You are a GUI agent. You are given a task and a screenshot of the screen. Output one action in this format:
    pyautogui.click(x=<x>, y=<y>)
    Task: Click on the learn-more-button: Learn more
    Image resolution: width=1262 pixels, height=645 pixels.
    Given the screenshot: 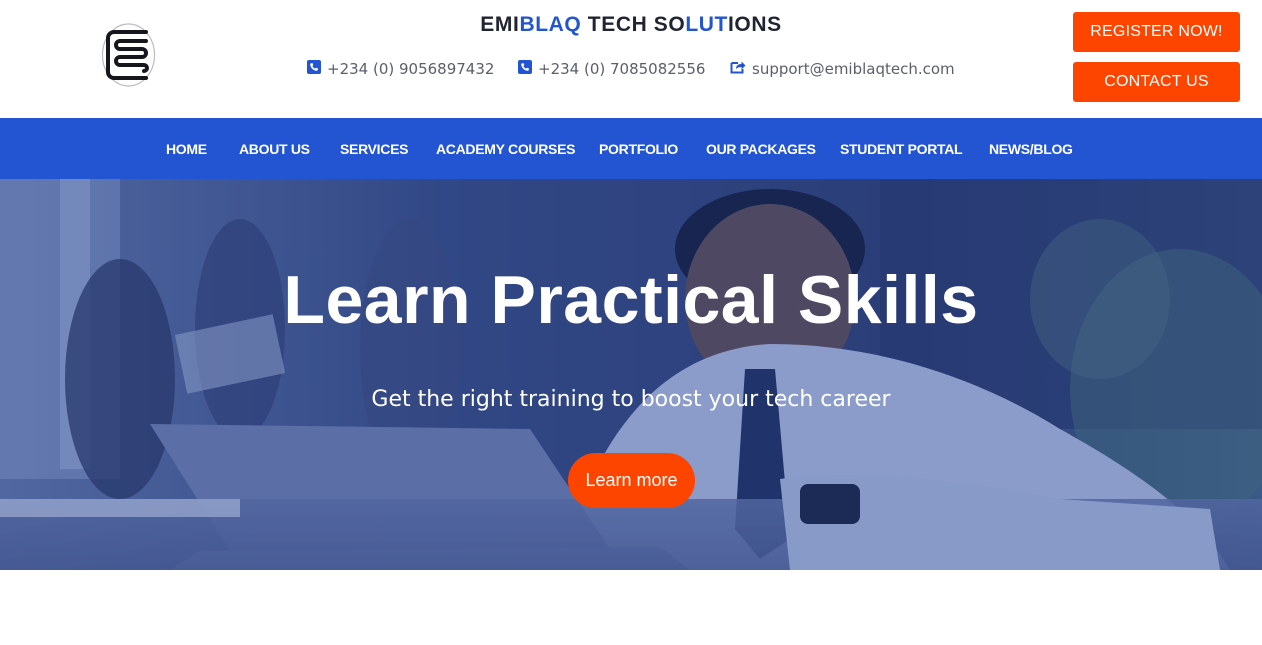 What is the action you would take?
    pyautogui.click(x=631, y=480)
    